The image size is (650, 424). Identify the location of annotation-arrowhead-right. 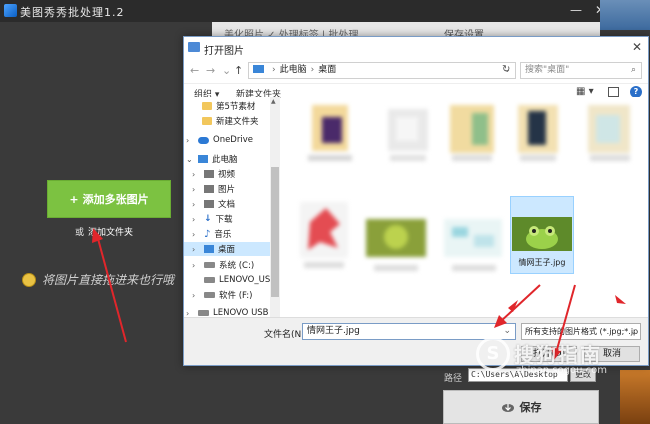
(620, 299).